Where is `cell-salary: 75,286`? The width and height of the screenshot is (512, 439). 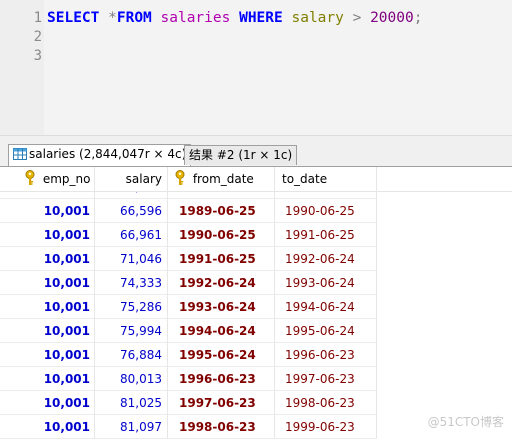 cell-salary: 75,286 is located at coordinates (131, 307).